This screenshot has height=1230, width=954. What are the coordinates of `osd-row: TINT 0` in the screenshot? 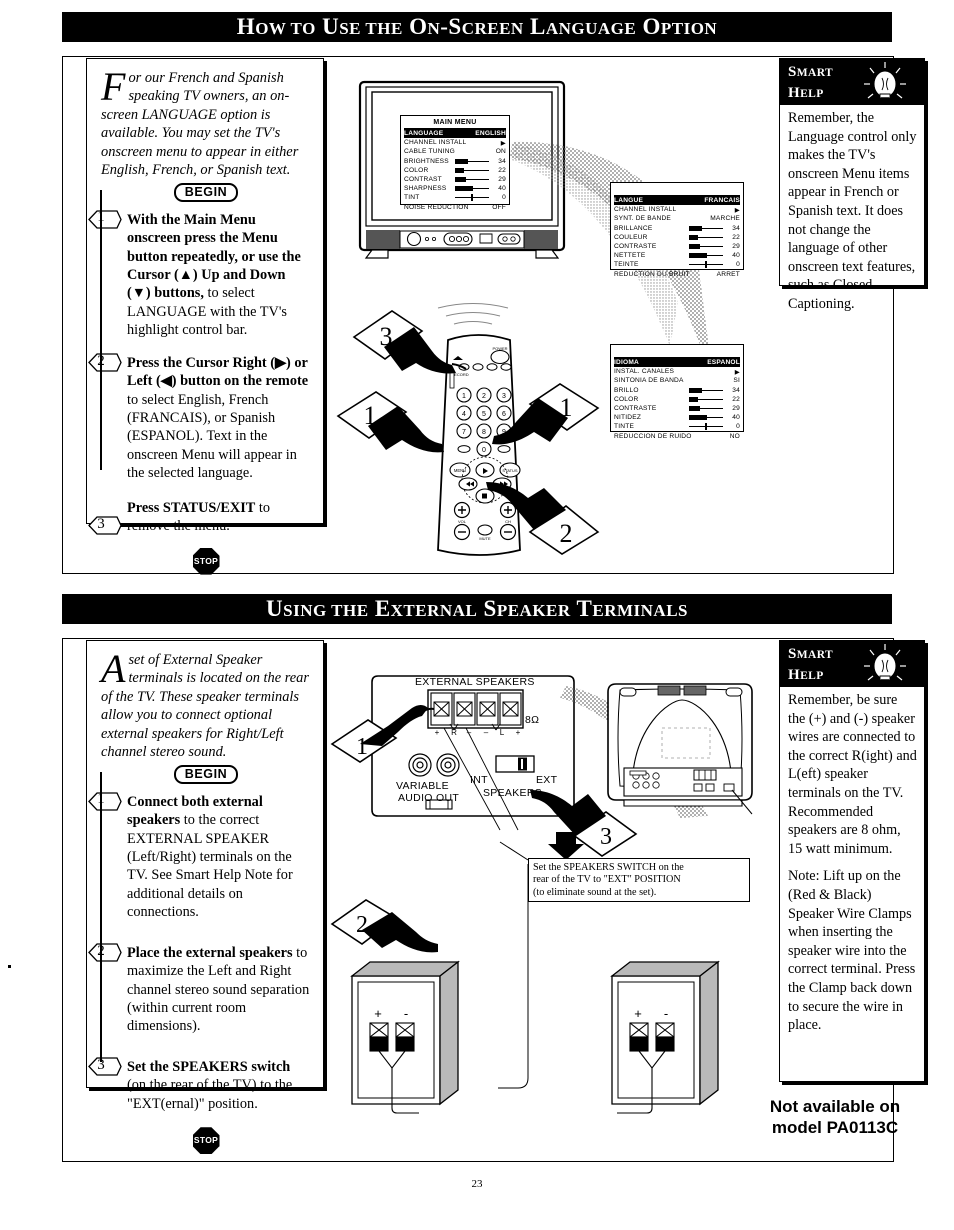 It's located at (455, 197).